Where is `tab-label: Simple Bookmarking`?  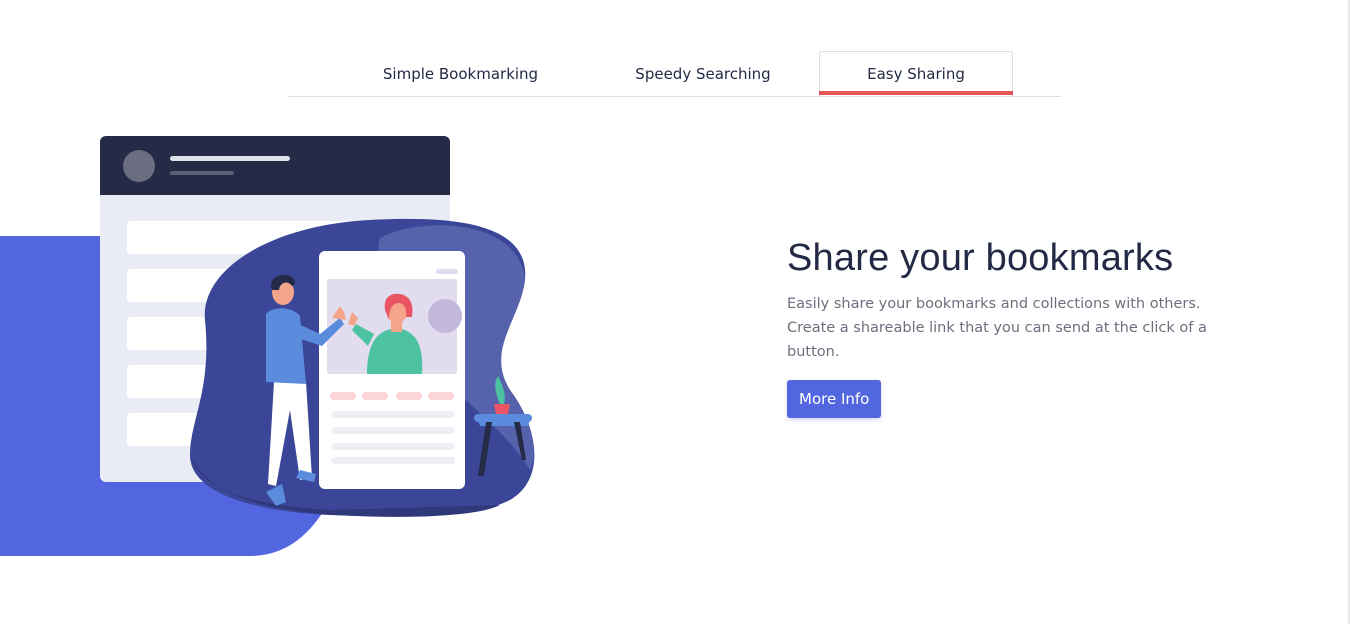
tab-label: Simple Bookmarking is located at coordinates (460, 74).